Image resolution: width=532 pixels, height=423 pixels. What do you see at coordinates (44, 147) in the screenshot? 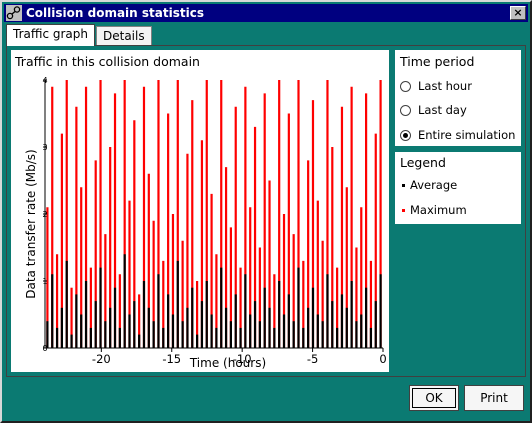
I see `y-tick-label: 3` at bounding box center [44, 147].